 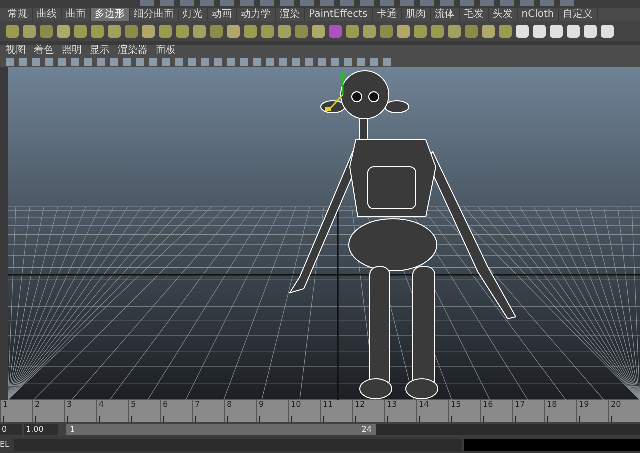 I want to click on panel-menu-item: 面板, so click(x=166, y=51).